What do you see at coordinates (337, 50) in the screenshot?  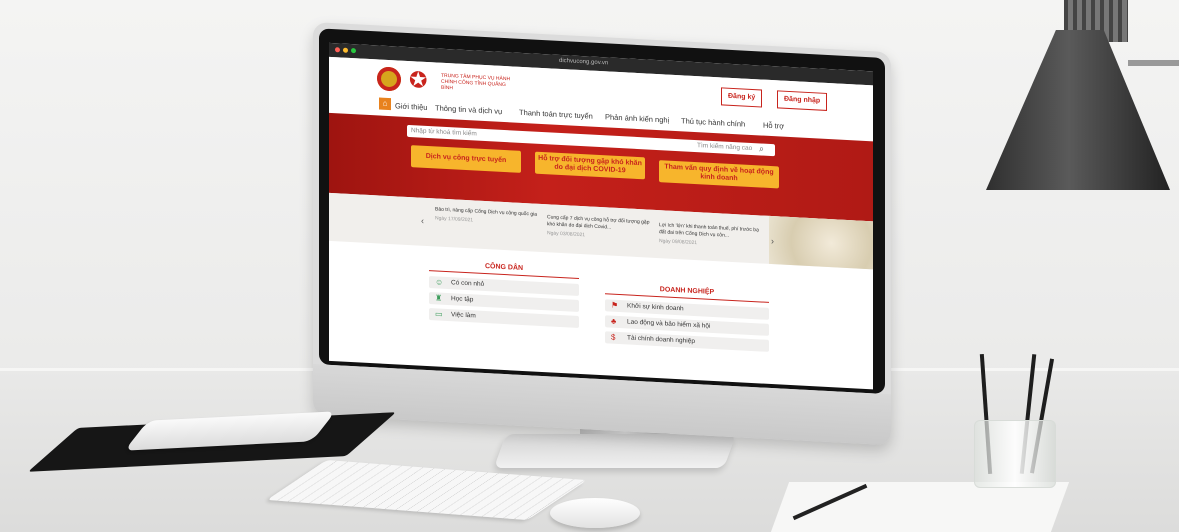 I see `close-dot-icon` at bounding box center [337, 50].